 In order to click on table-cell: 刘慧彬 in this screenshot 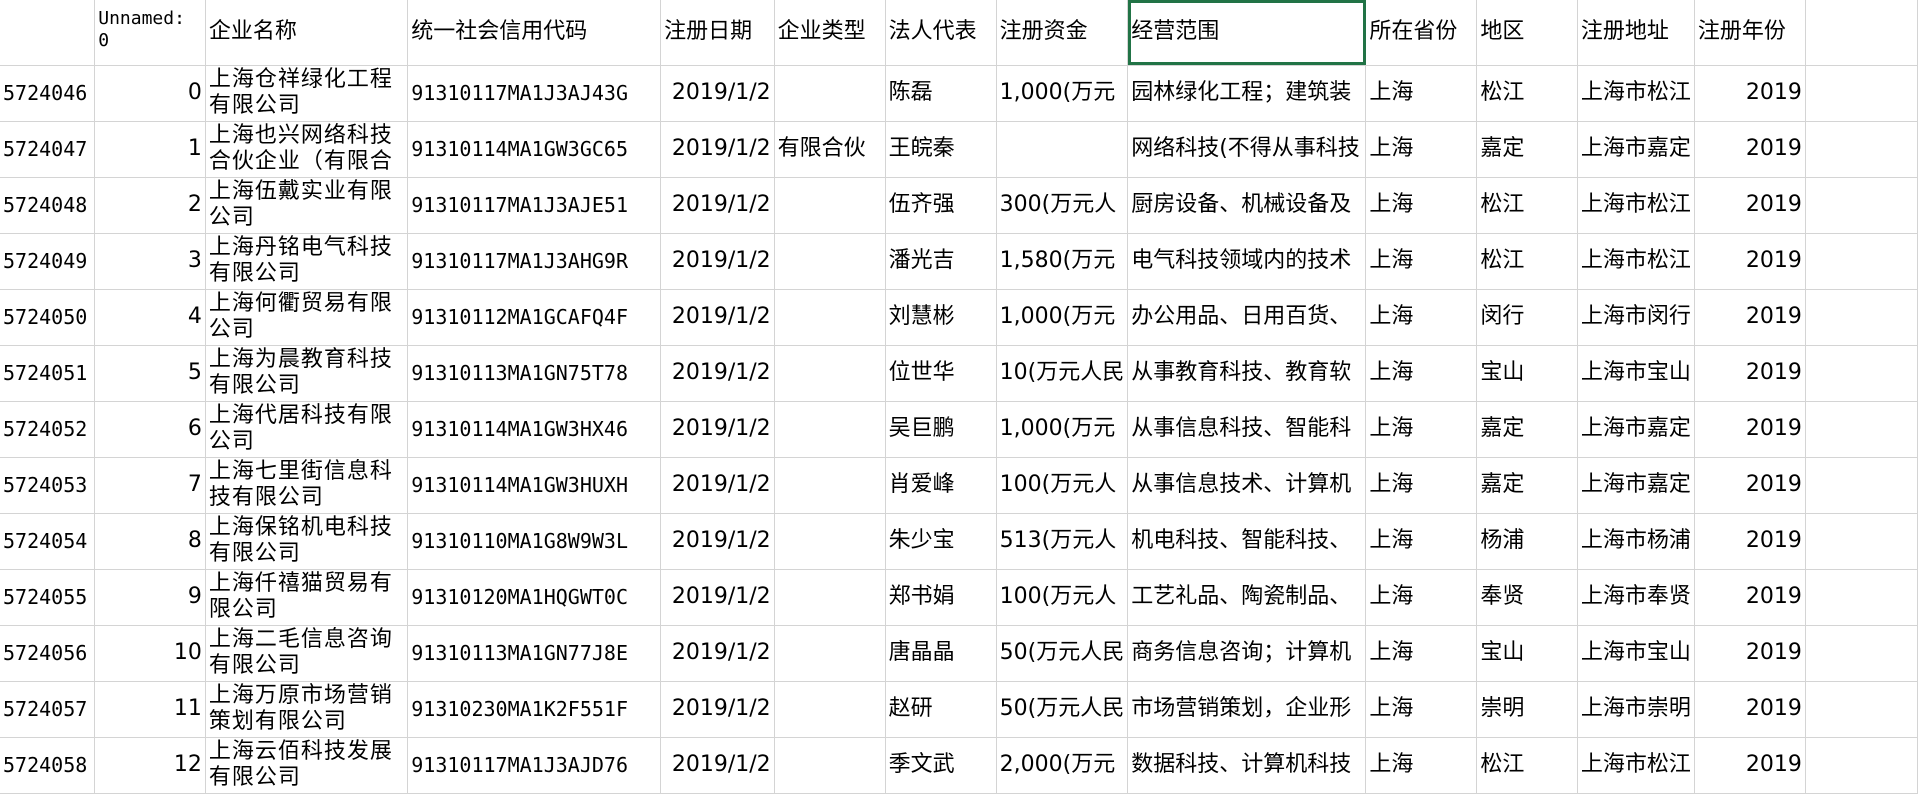, I will do `click(941, 317)`.